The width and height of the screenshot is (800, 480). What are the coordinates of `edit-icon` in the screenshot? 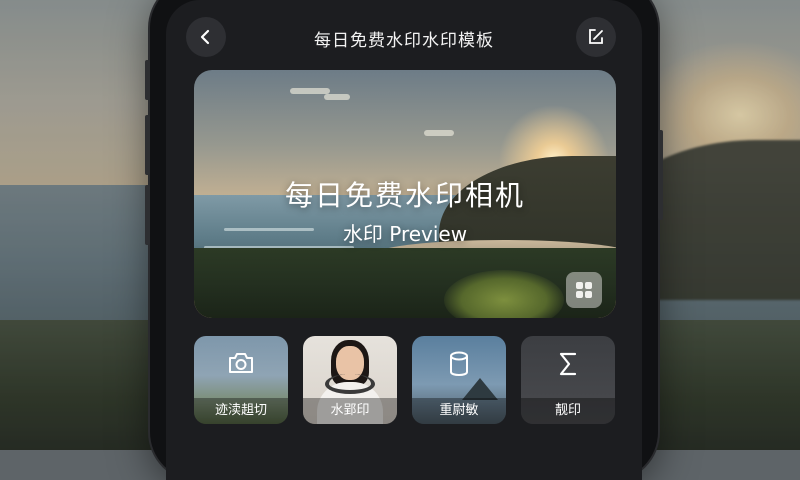 It's located at (596, 36).